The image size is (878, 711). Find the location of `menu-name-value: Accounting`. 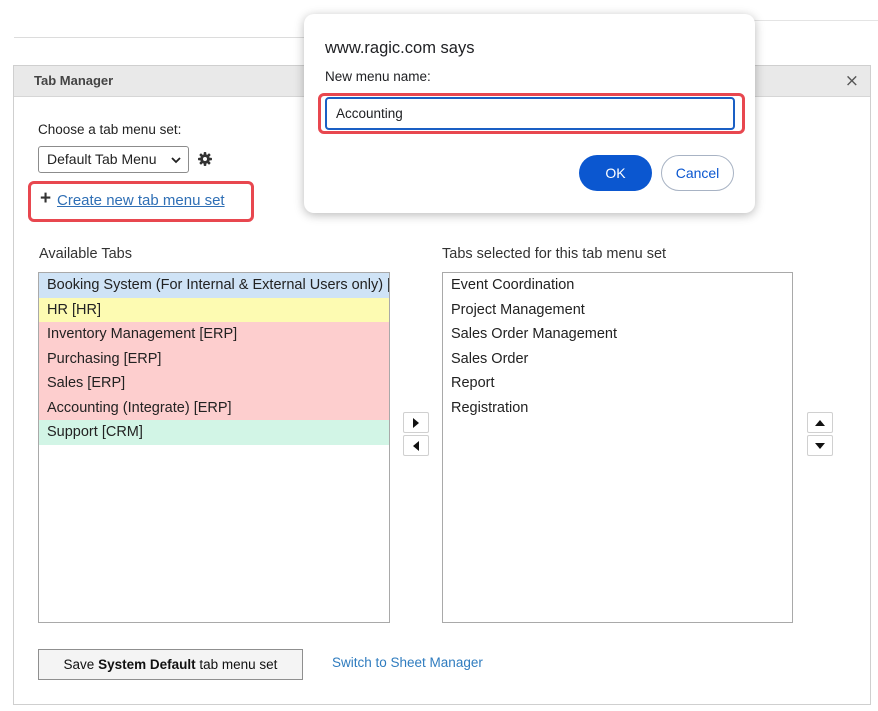

menu-name-value: Accounting is located at coordinates (369, 113).